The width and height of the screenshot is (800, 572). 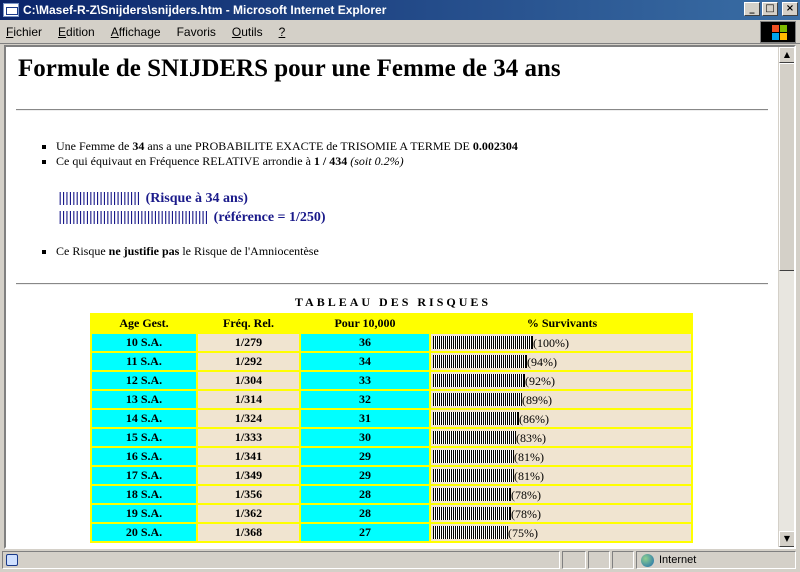 I want to click on scroll-down-icon: ▼, so click(x=786, y=539).